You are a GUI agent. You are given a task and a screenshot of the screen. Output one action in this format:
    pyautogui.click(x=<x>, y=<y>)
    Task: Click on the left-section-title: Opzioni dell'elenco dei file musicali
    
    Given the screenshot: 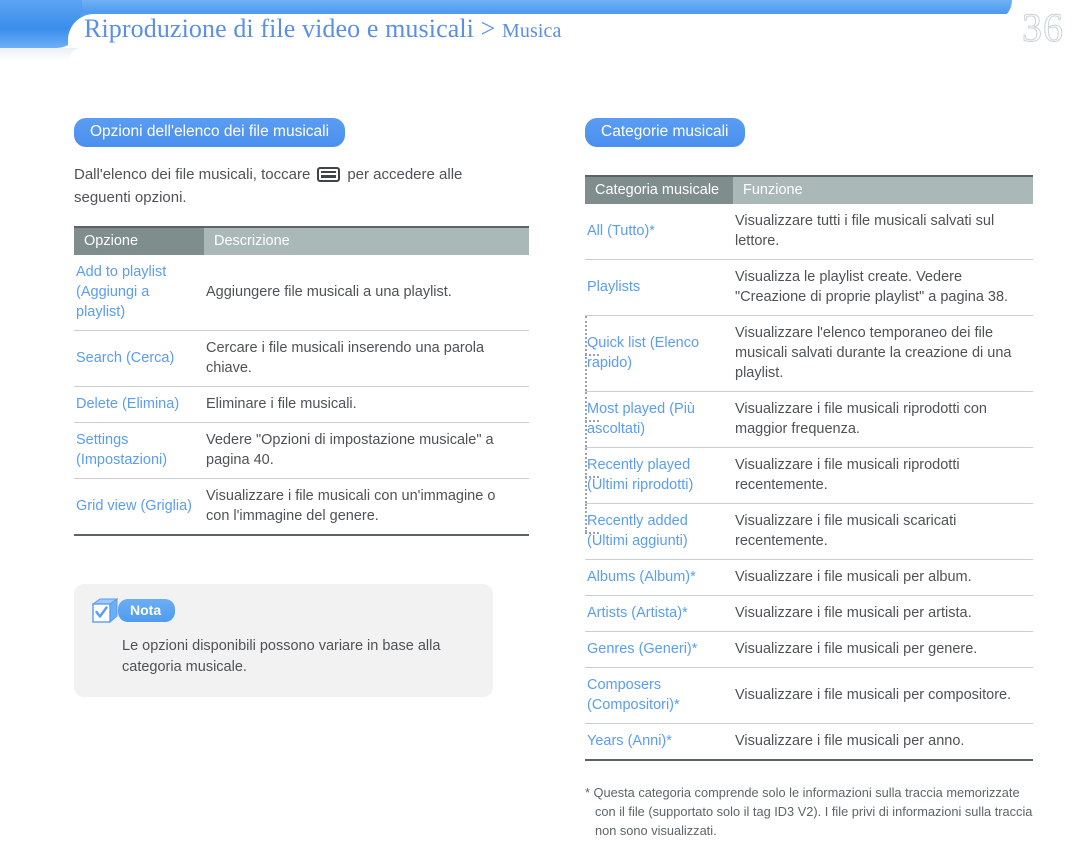 What is the action you would take?
    pyautogui.click(x=210, y=132)
    